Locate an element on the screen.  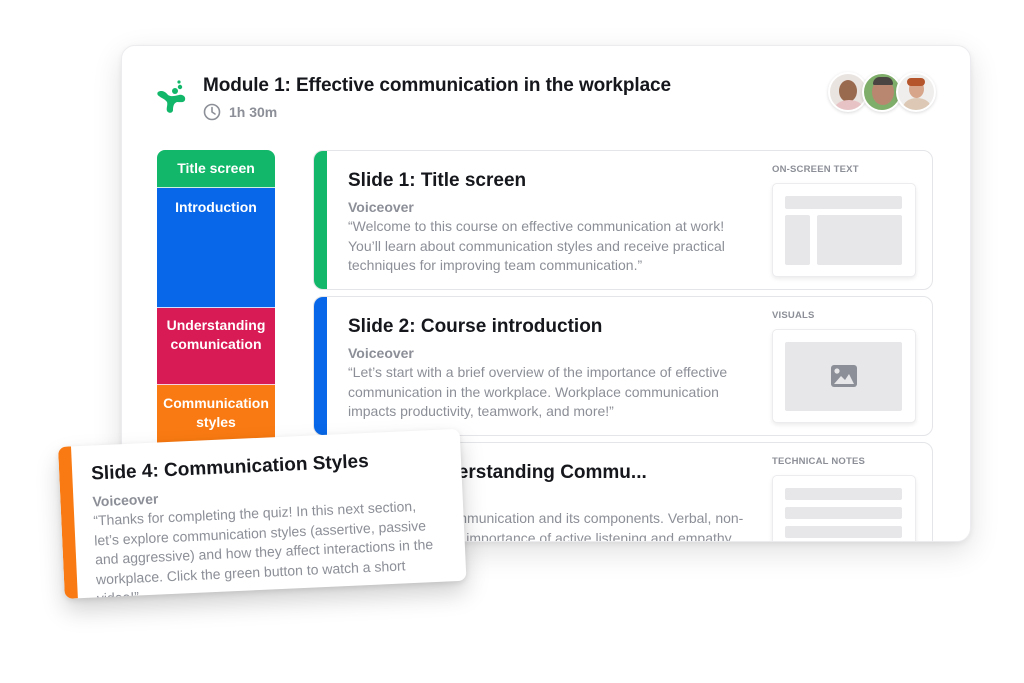
slide-title: Slide 1: Title screen is located at coordinates (437, 180).